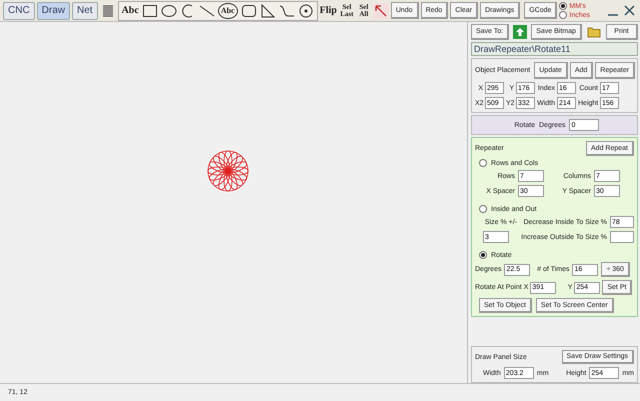 This screenshot has height=401, width=640. What do you see at coordinates (53, 11) in the screenshot?
I see `tab: Draw` at bounding box center [53, 11].